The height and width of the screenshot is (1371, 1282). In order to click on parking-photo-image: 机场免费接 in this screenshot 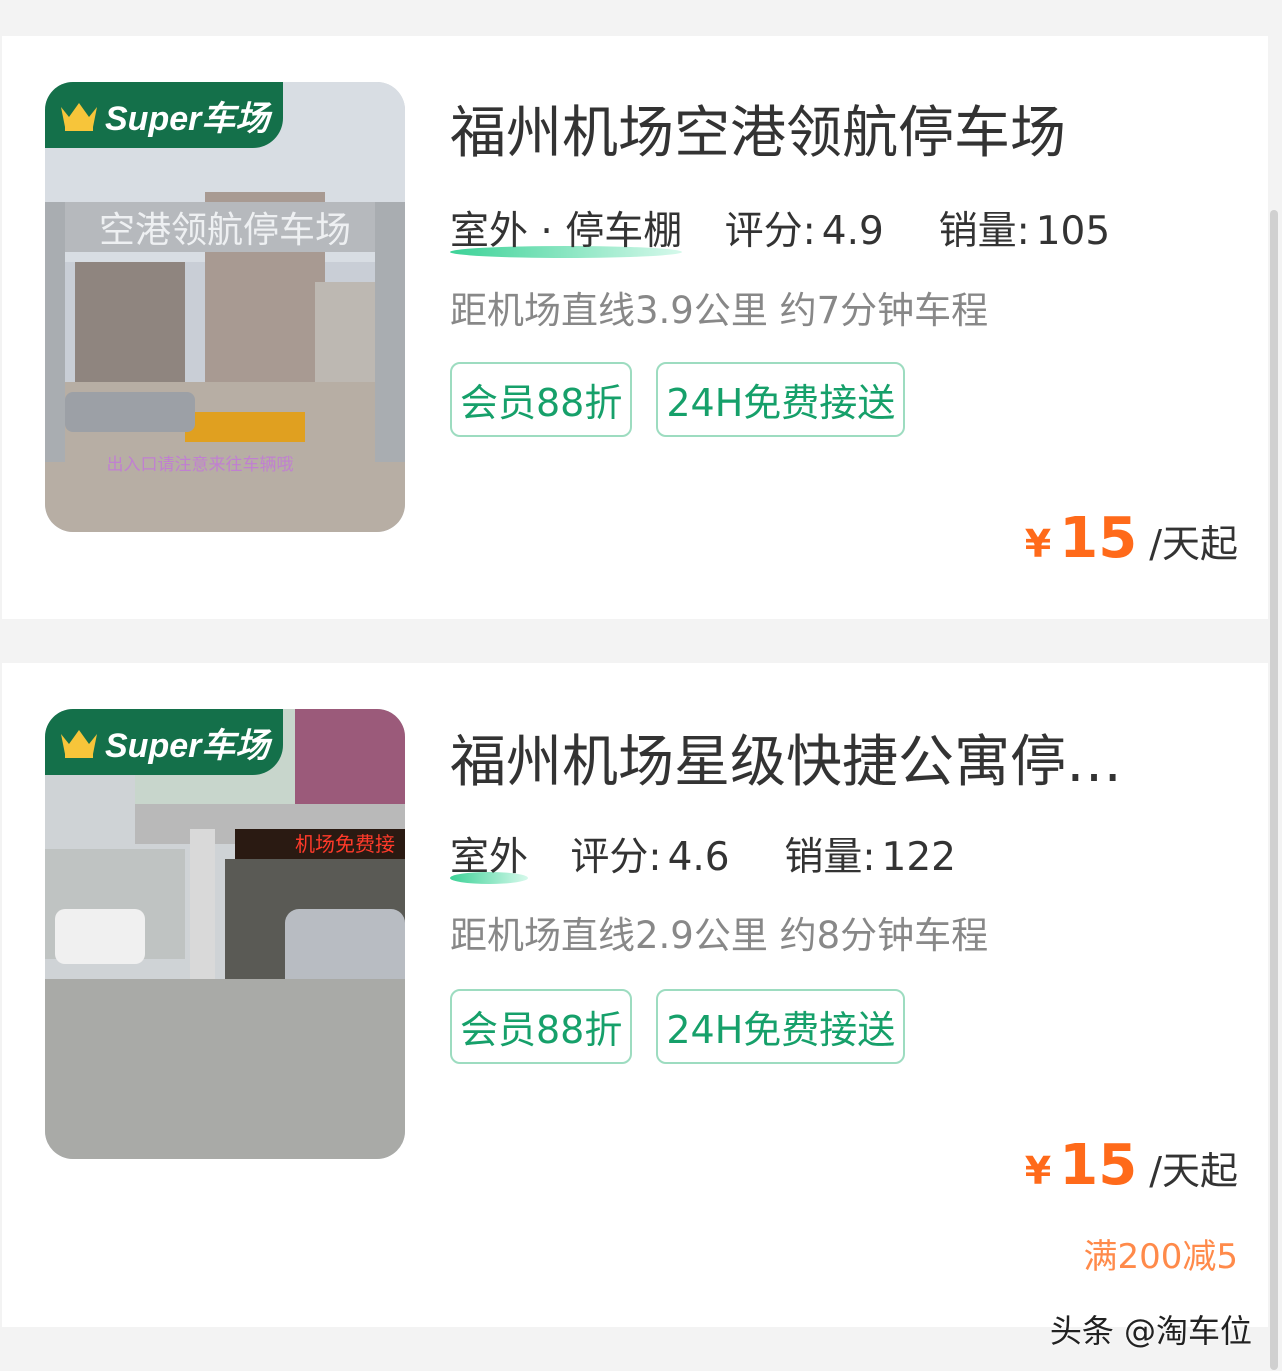, I will do `click(225, 934)`.